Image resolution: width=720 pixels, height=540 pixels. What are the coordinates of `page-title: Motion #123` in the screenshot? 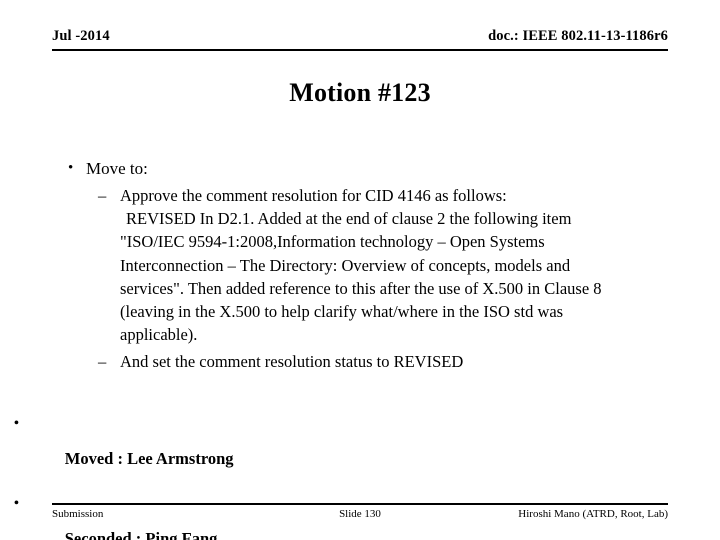 It's located at (360, 92).